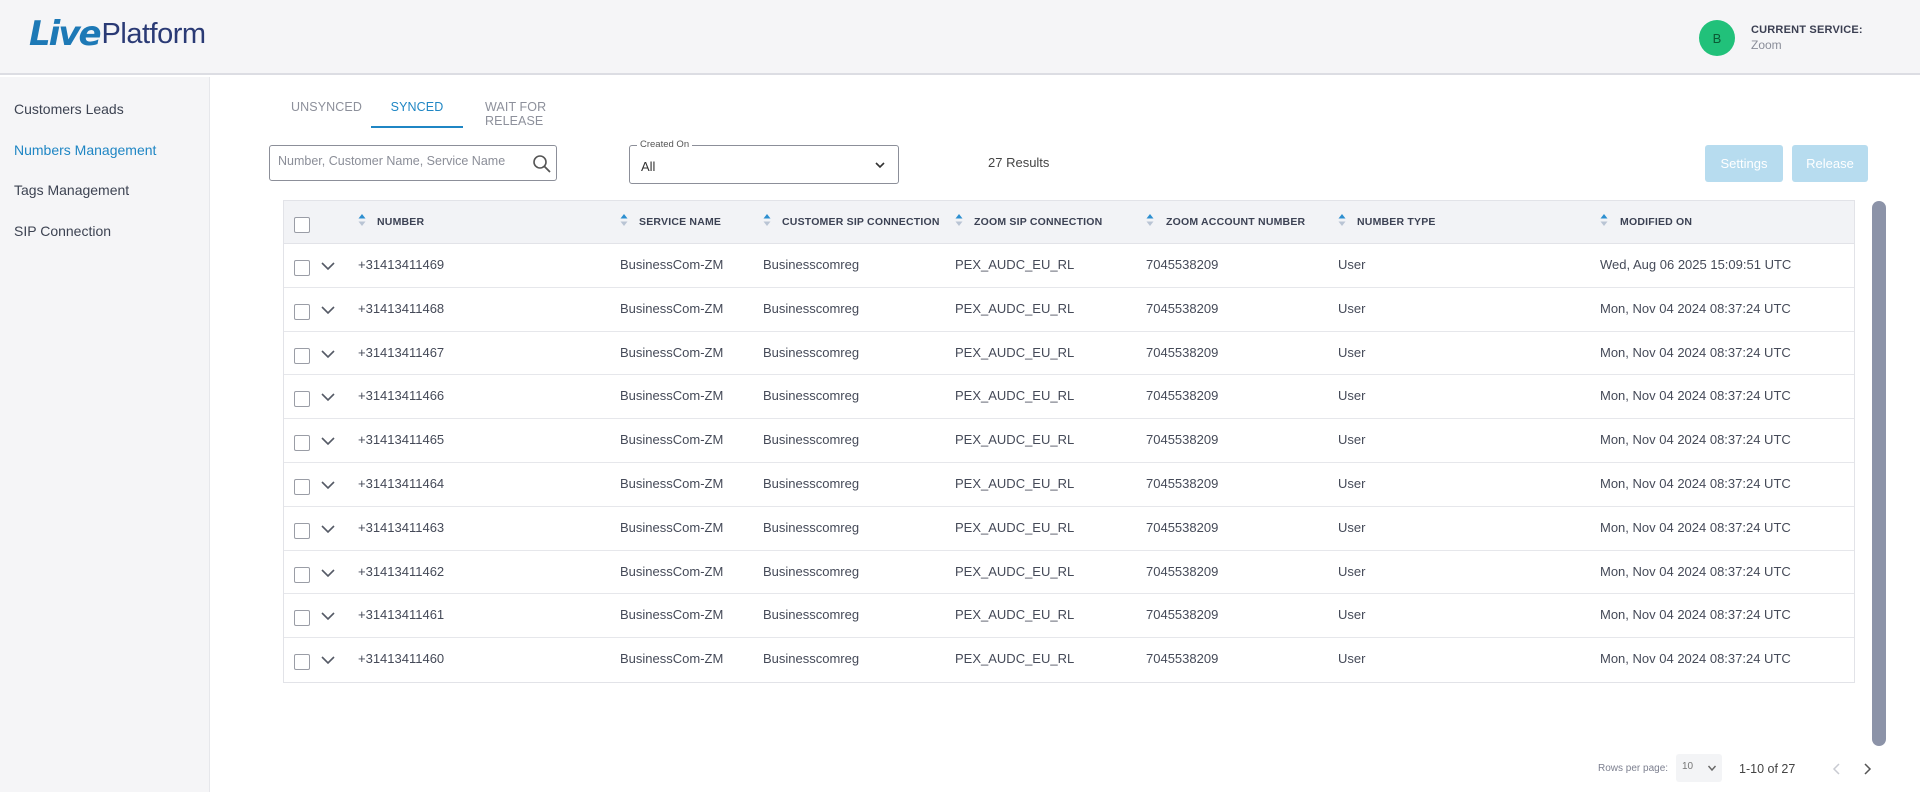 The image size is (1920, 792). What do you see at coordinates (1837, 769) in the screenshot?
I see `chevron-left-icon` at bounding box center [1837, 769].